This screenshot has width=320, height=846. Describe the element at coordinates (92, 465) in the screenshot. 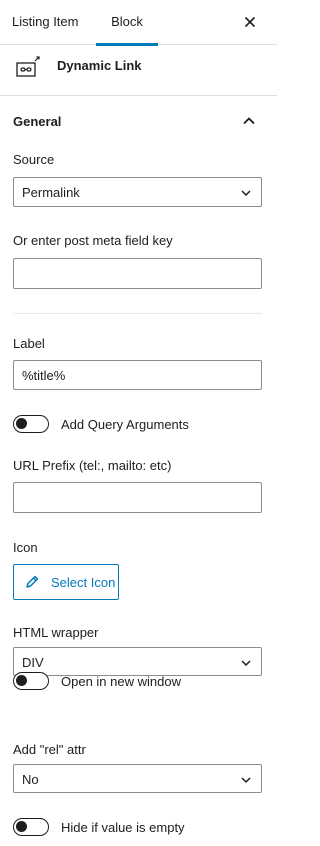

I see `url-prefix-label: URL Prefix (tel:, mailto: etc)` at that location.